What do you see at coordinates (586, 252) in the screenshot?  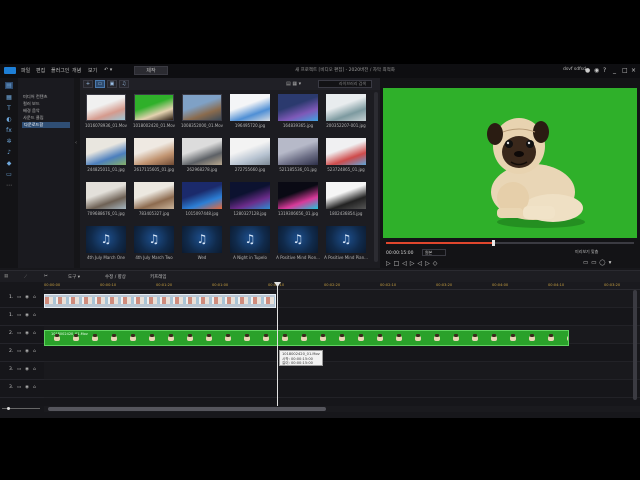 I see `preview-zoom-select: 미리보기 맞춤` at bounding box center [586, 252].